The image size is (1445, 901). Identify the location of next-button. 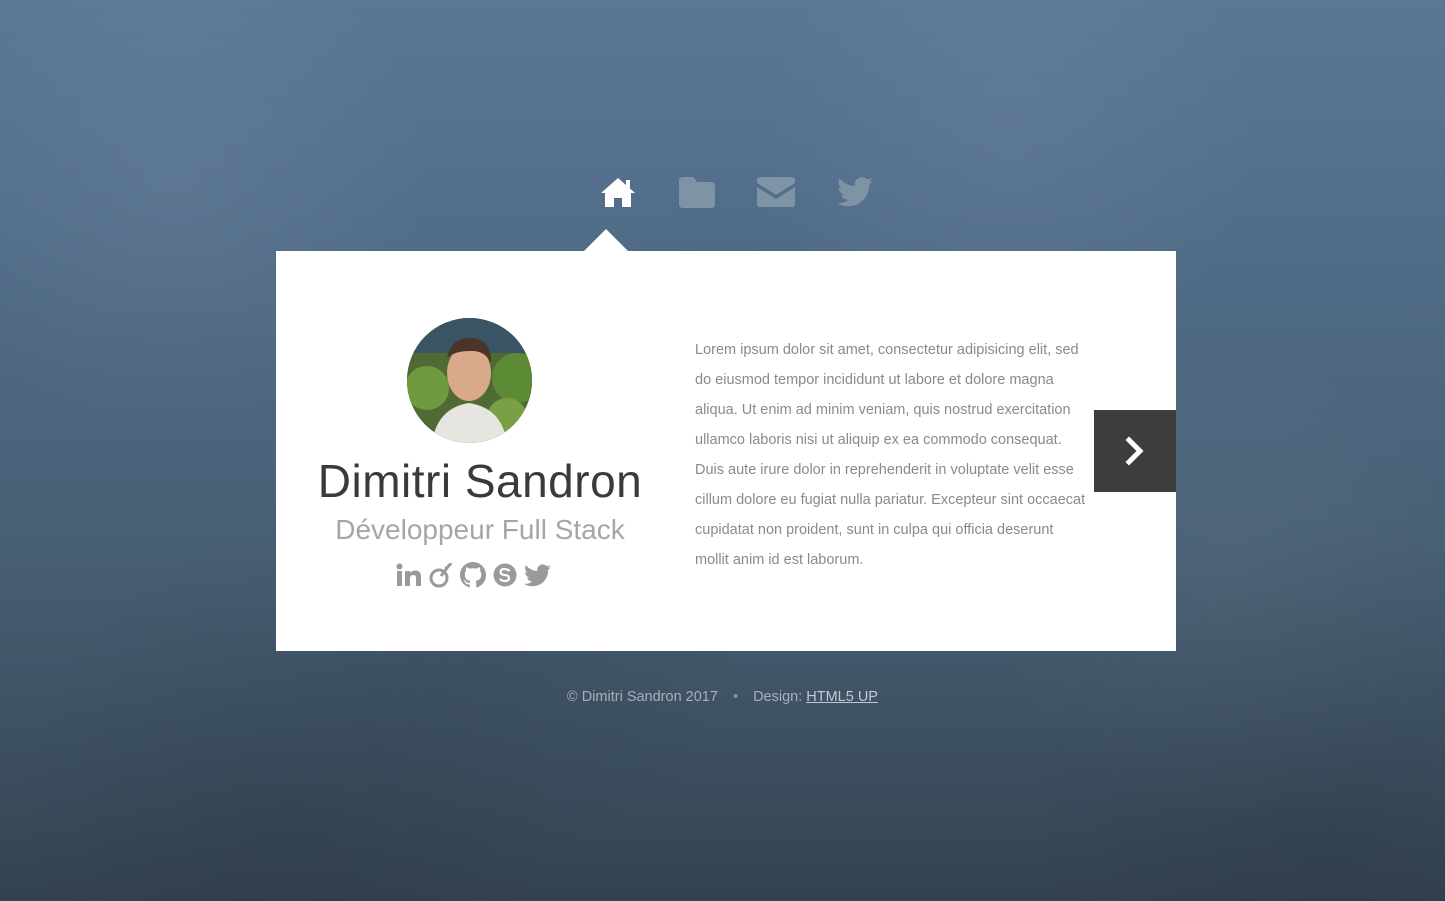
(1135, 451).